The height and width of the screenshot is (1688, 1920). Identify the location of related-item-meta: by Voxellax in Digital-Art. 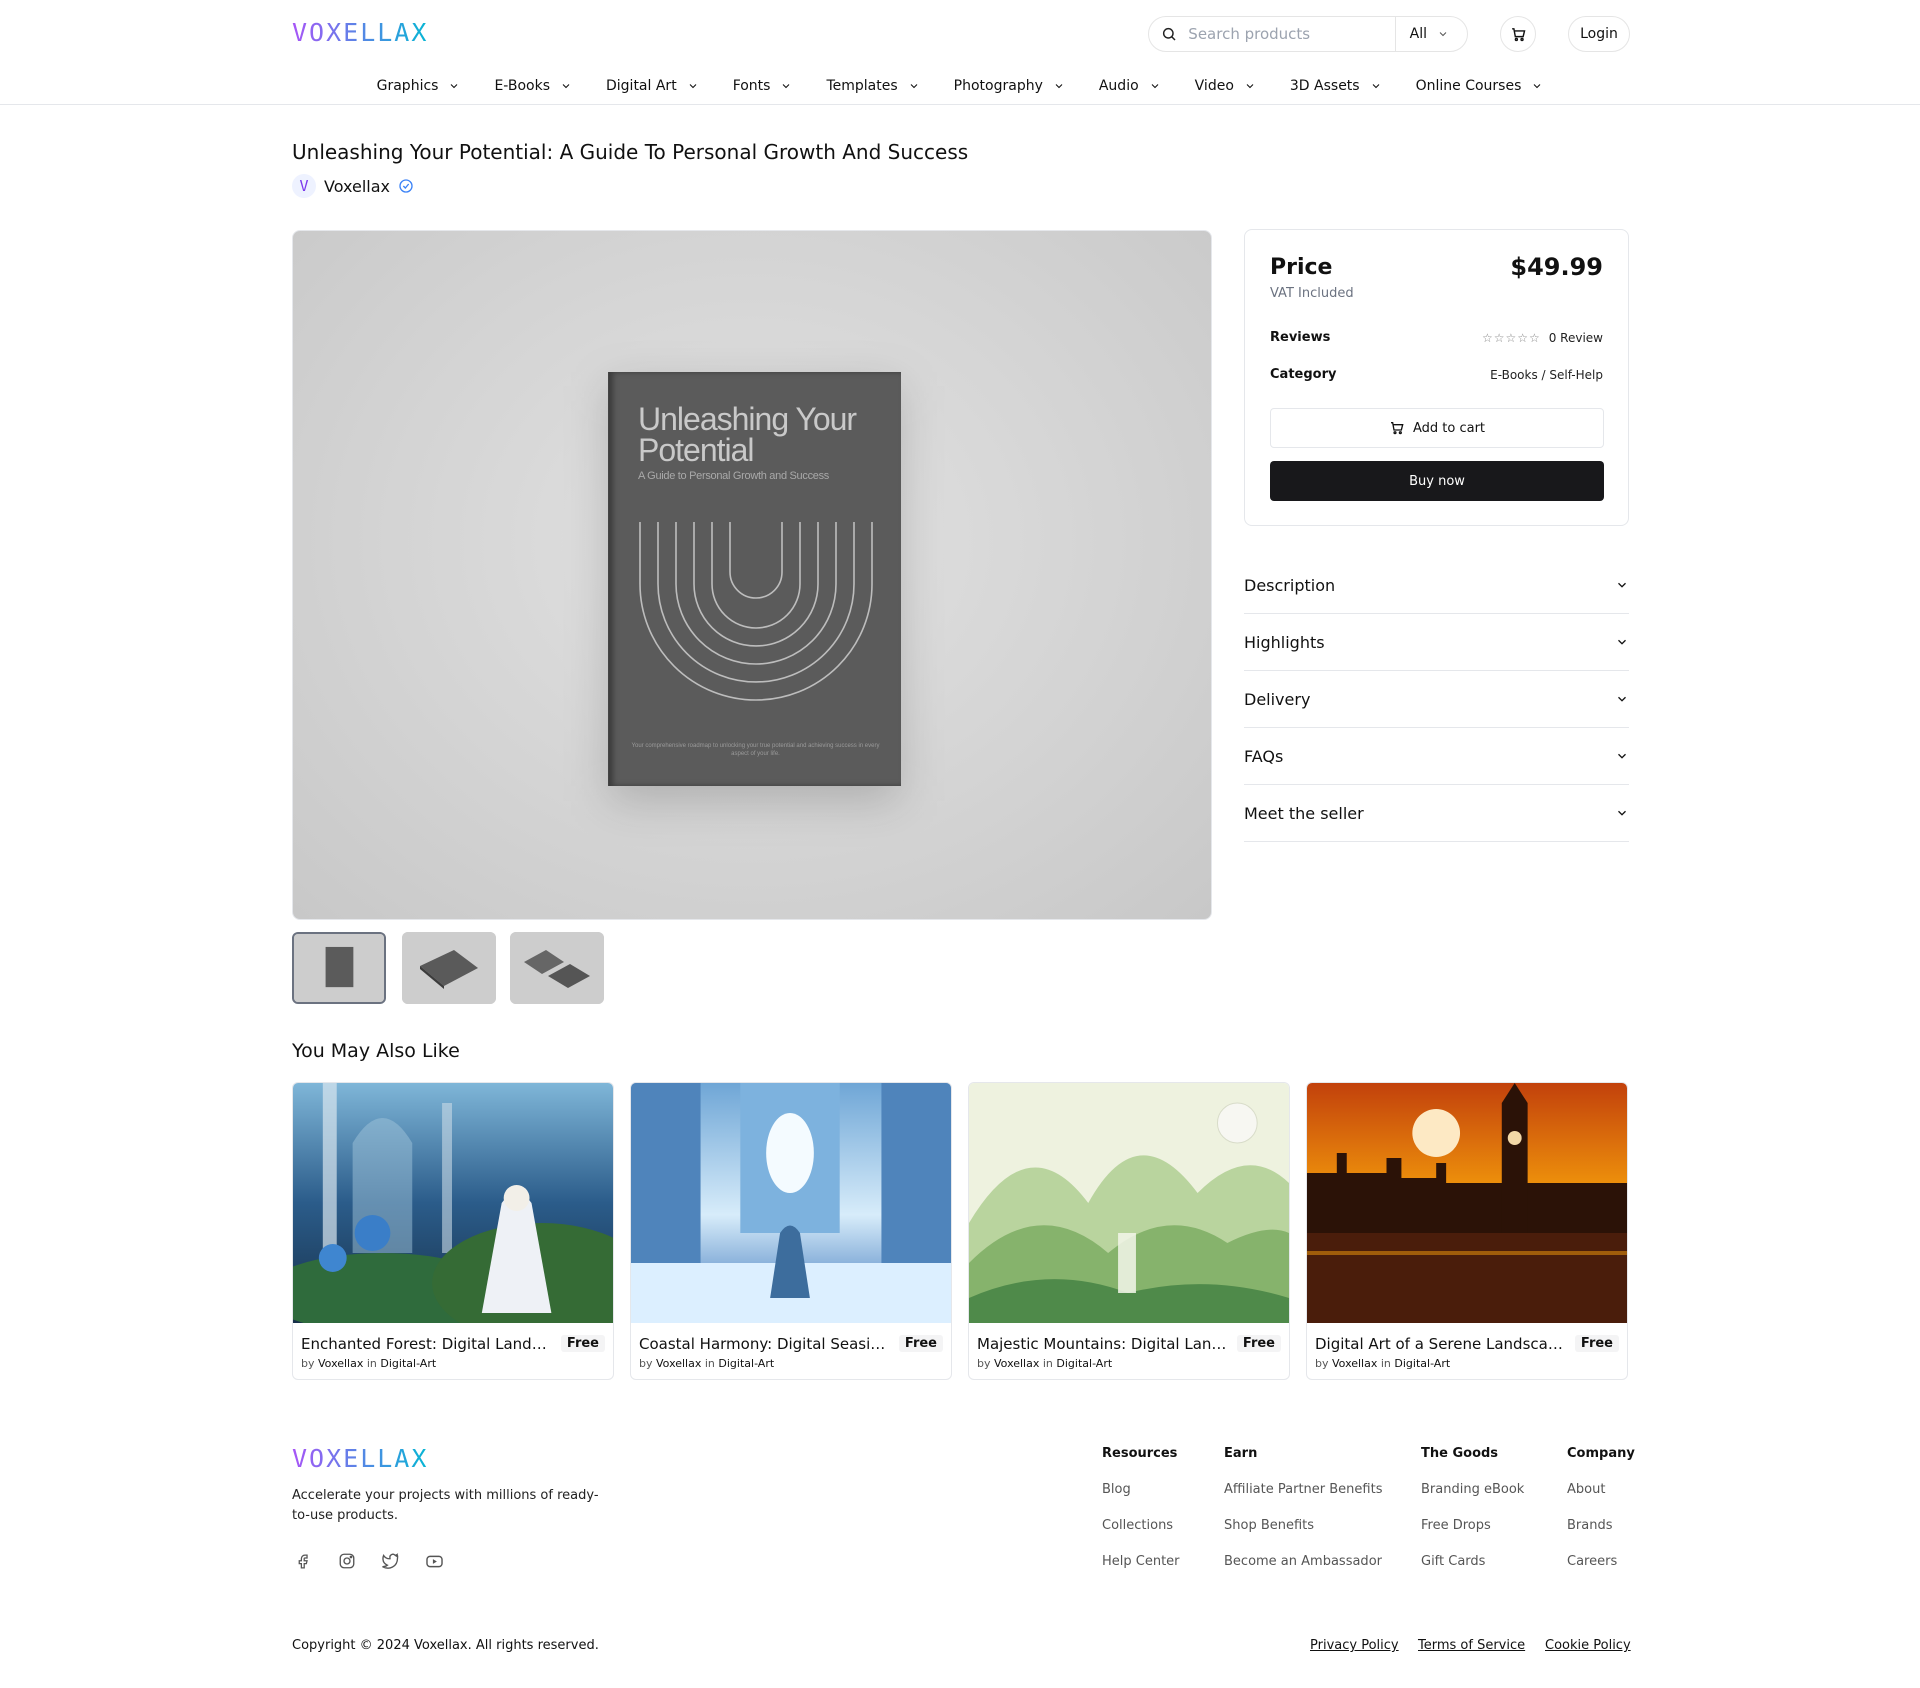
(706, 1363).